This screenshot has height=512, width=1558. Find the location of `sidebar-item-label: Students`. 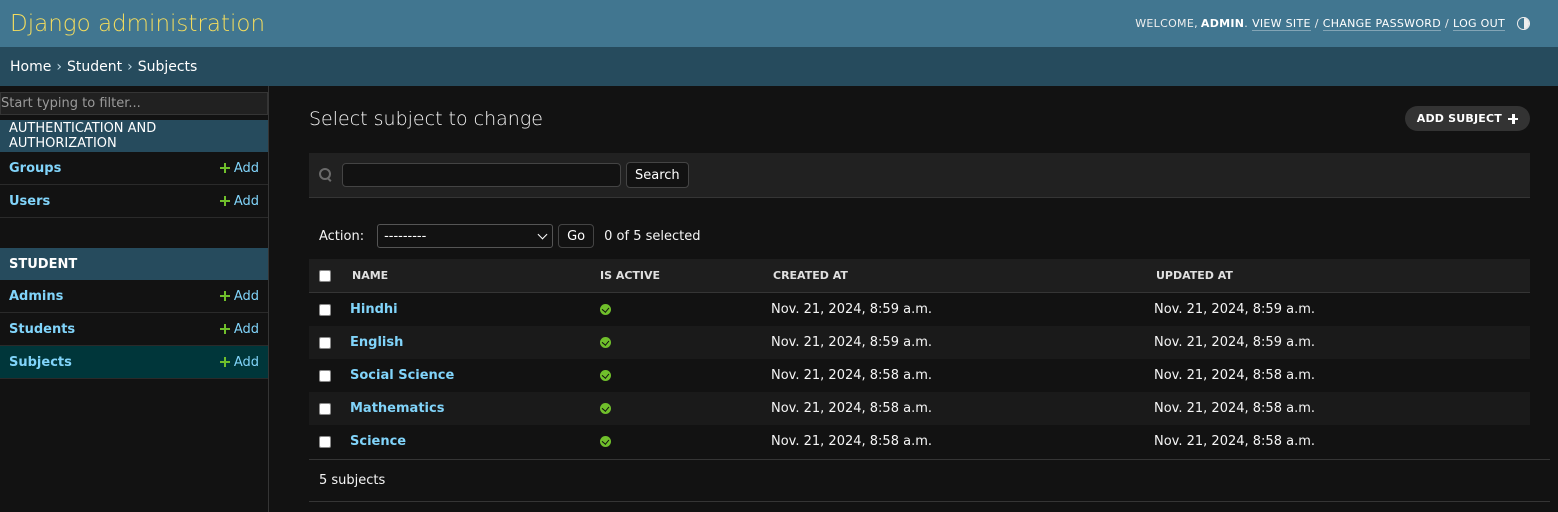

sidebar-item-label: Students is located at coordinates (42, 329).